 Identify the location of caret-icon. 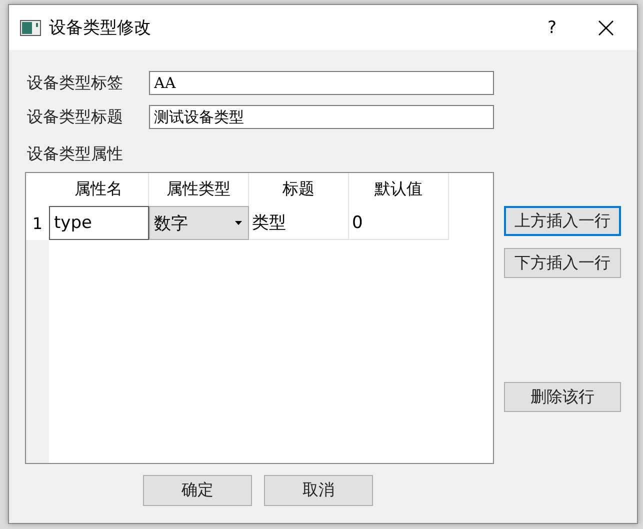
(238, 223).